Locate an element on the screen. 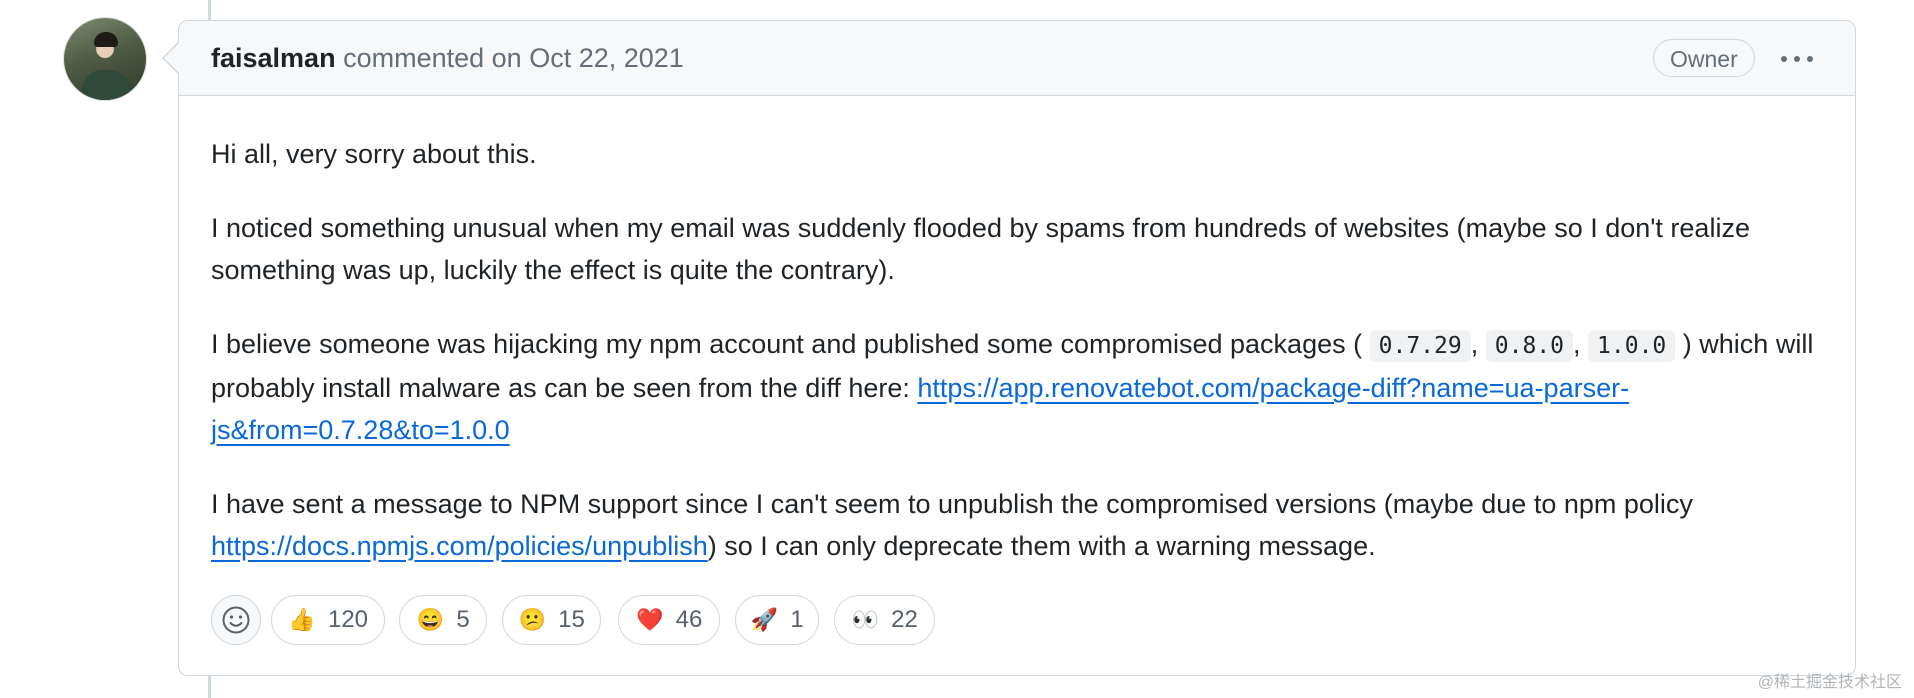 This screenshot has width=1914, height=698. confused-icon: 😕 is located at coordinates (532, 619).